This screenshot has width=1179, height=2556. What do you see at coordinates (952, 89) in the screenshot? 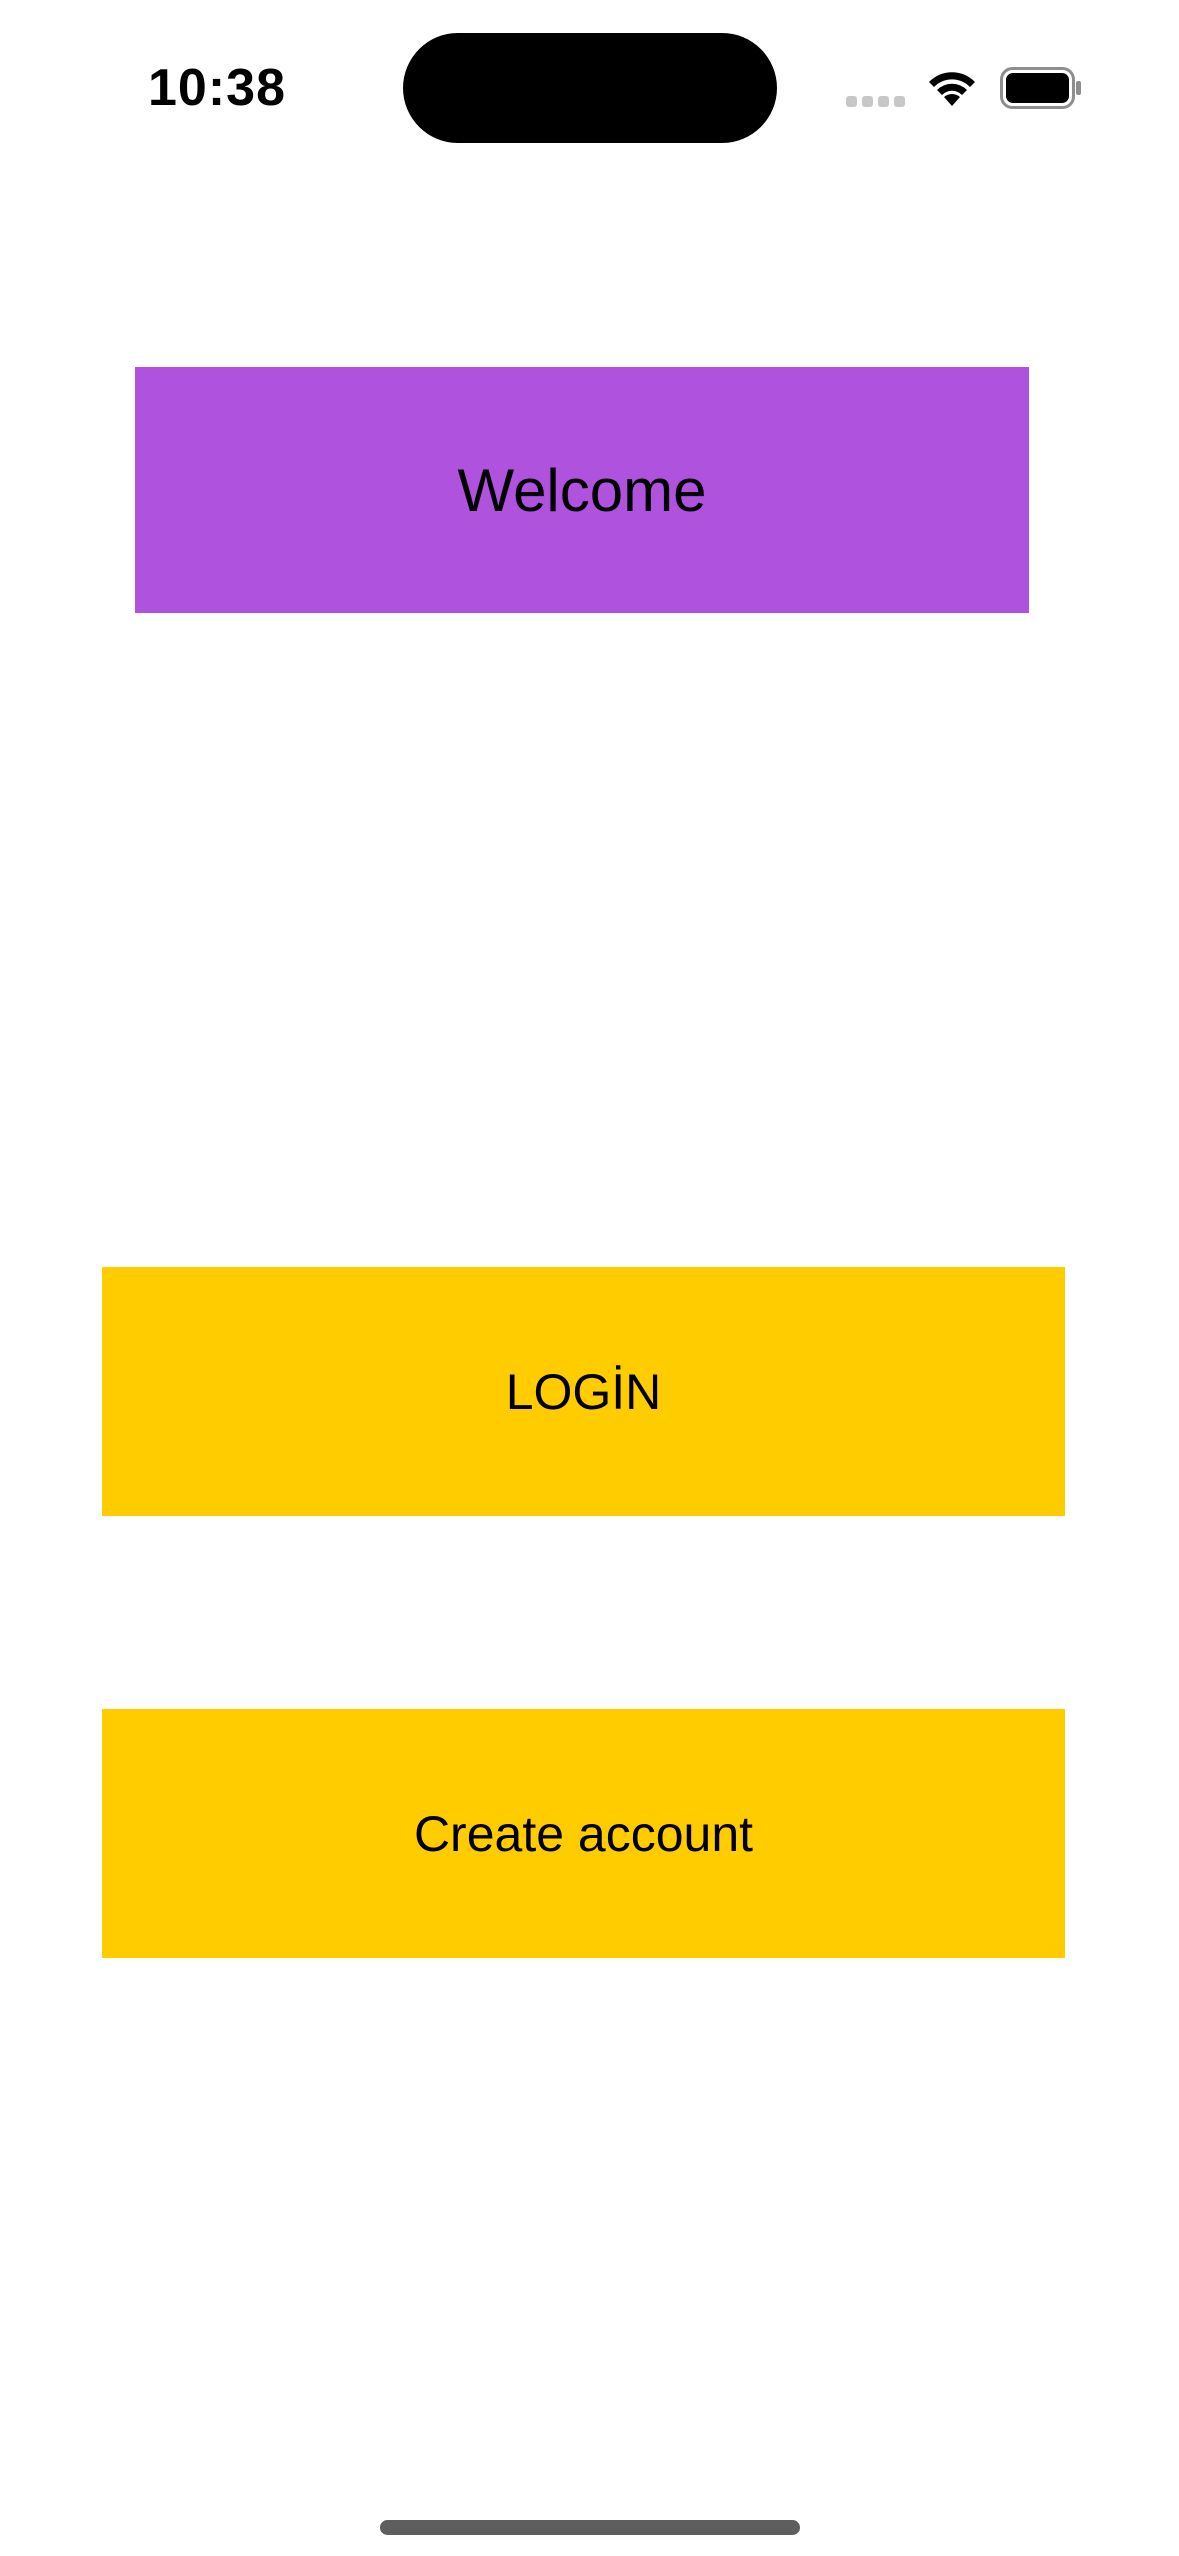
I see `wifi-icon` at bounding box center [952, 89].